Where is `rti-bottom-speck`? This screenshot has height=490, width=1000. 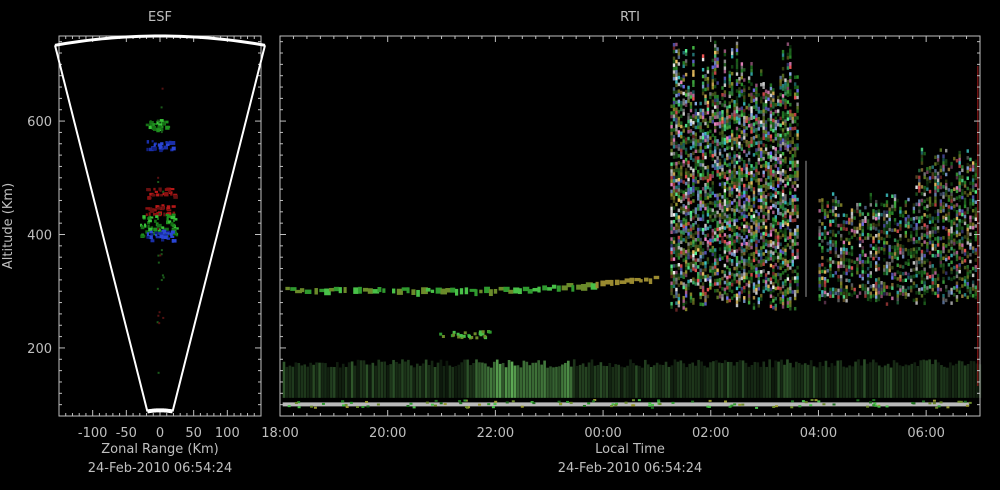
rti-bottom-speck is located at coordinates (495, 404).